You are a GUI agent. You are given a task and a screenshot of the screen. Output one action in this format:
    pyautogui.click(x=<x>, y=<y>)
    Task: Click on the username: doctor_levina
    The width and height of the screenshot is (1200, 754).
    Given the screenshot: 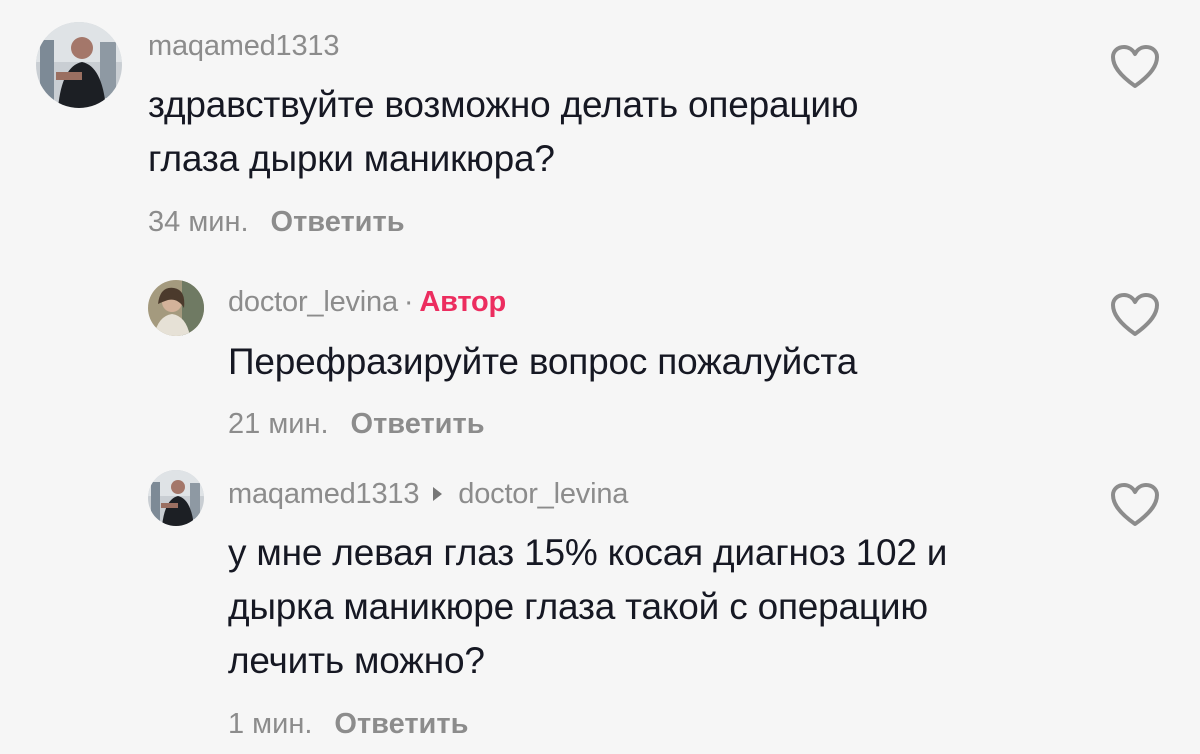 What is the action you would take?
    pyautogui.click(x=313, y=302)
    